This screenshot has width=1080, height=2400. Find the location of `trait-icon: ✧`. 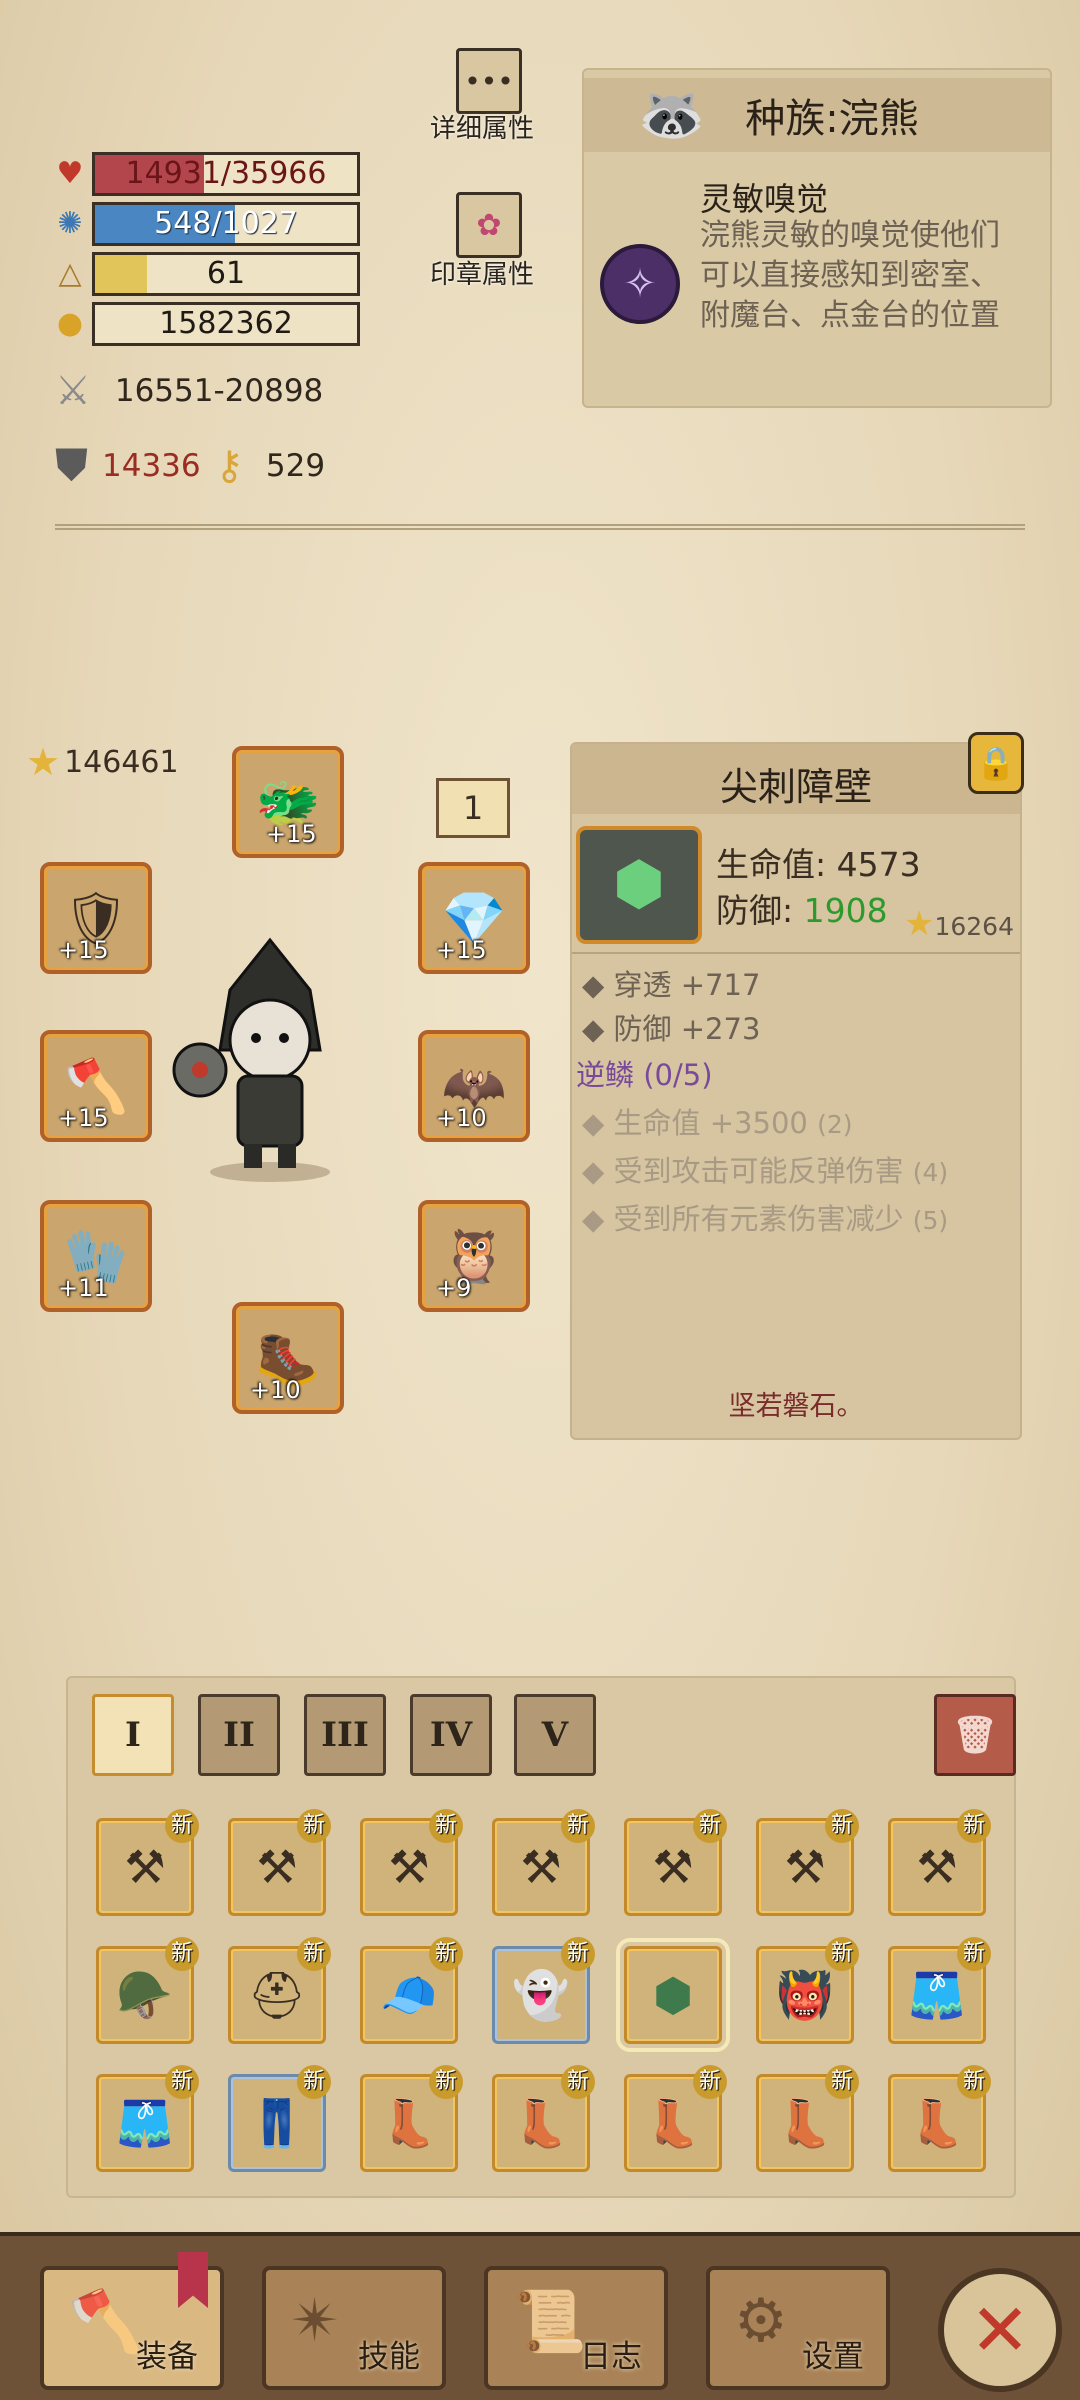

trait-icon: ✧ is located at coordinates (640, 284).